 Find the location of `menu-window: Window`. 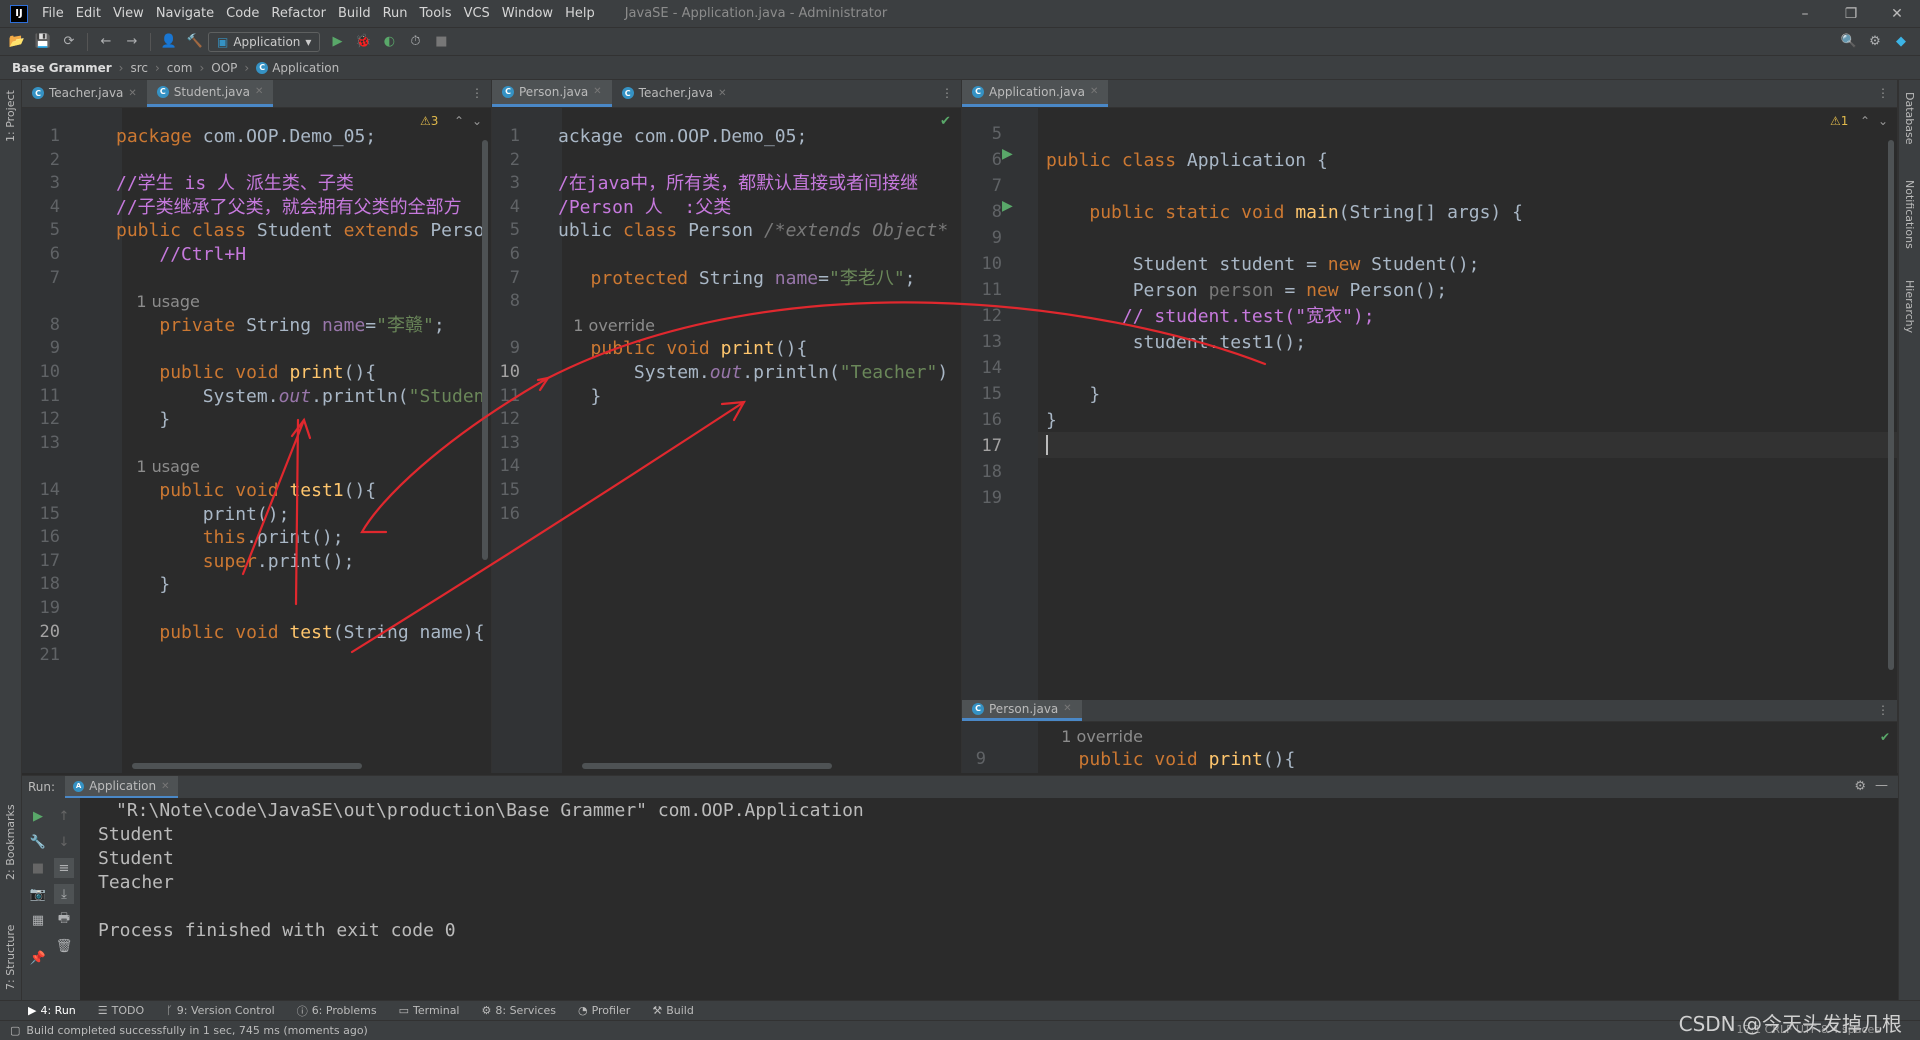

menu-window: Window is located at coordinates (527, 14).